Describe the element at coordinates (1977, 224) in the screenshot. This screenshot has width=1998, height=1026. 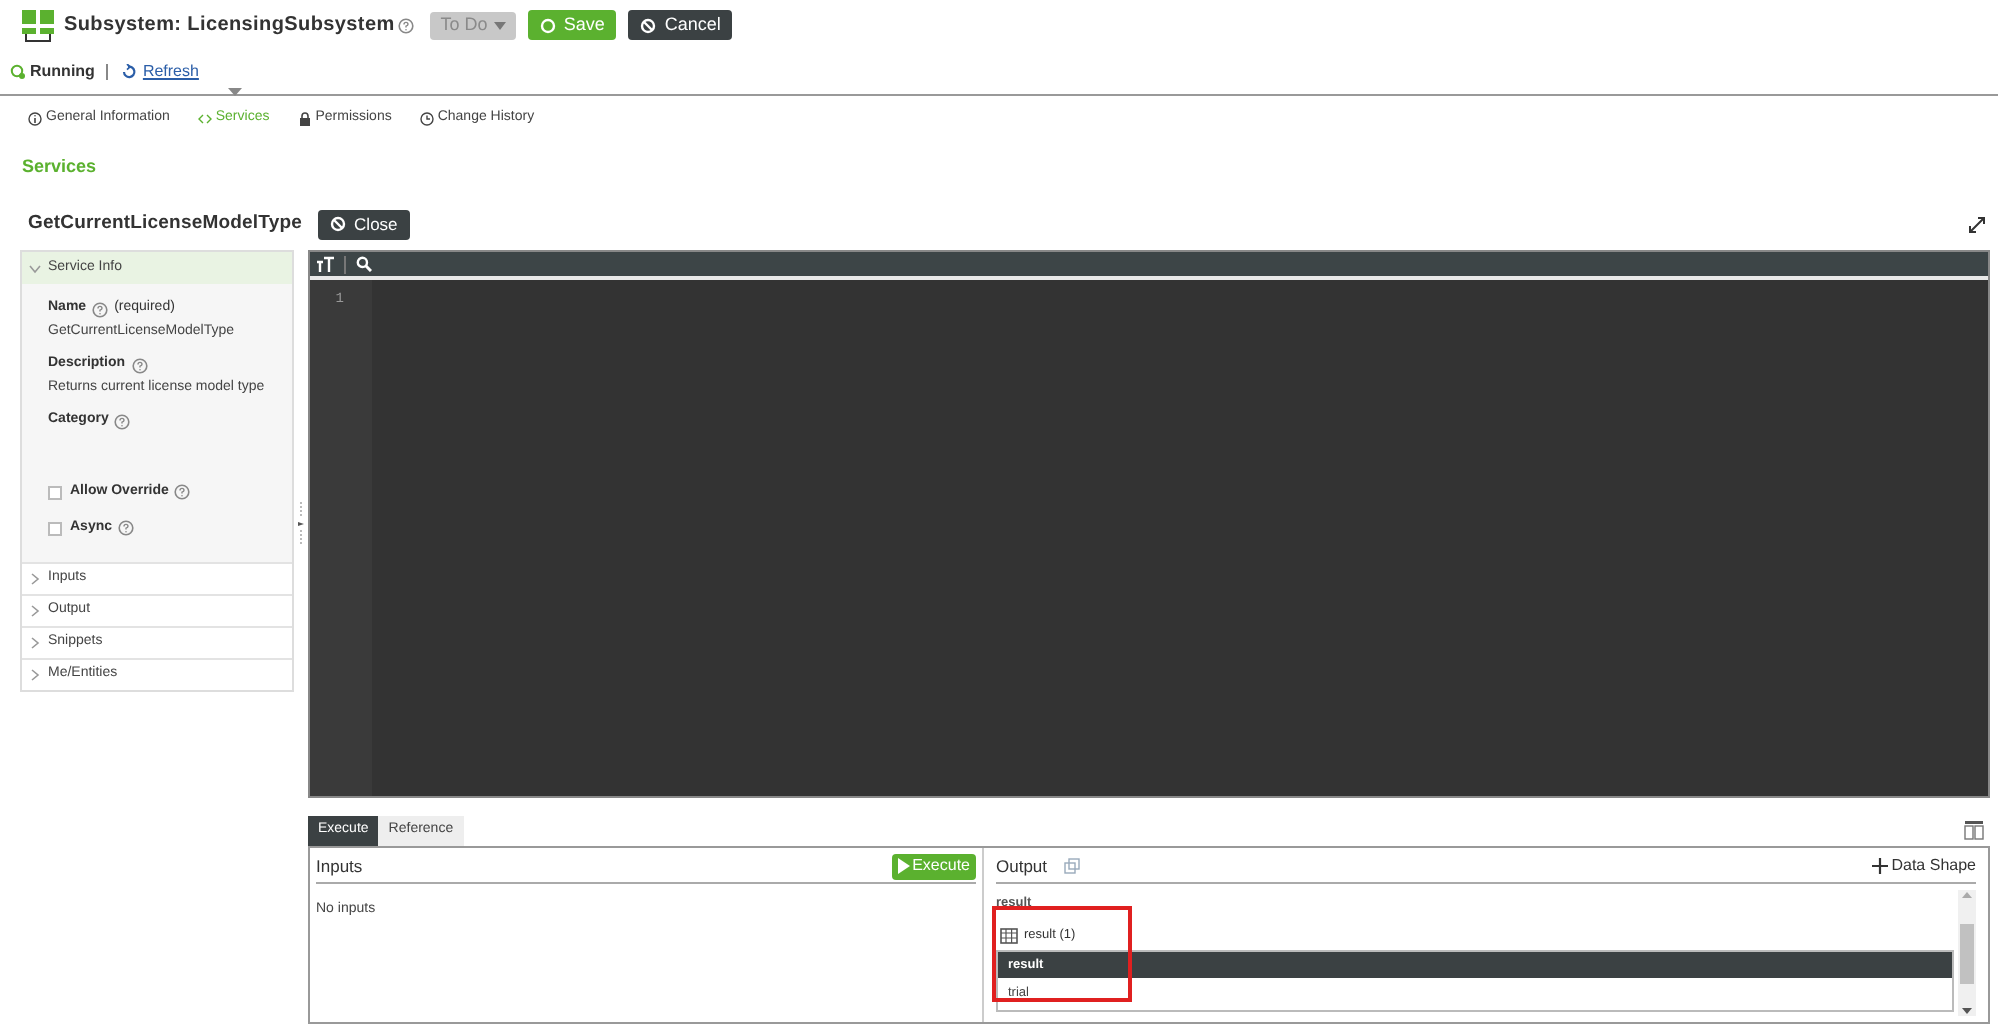
I see `expand-icon` at that location.